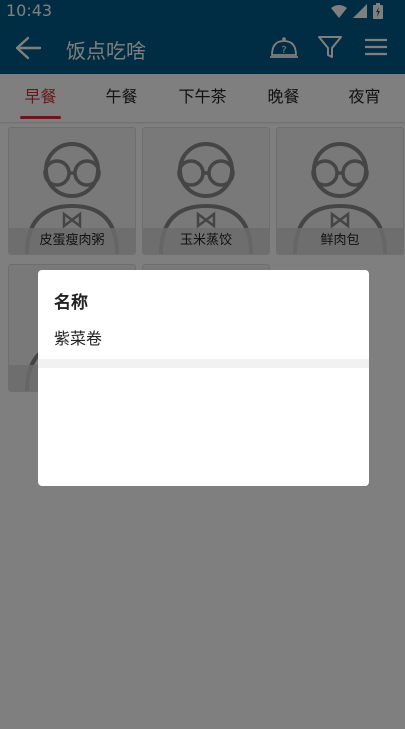 The width and height of the screenshot is (405, 729). What do you see at coordinates (203, 363) in the screenshot?
I see `dialog-divider` at bounding box center [203, 363].